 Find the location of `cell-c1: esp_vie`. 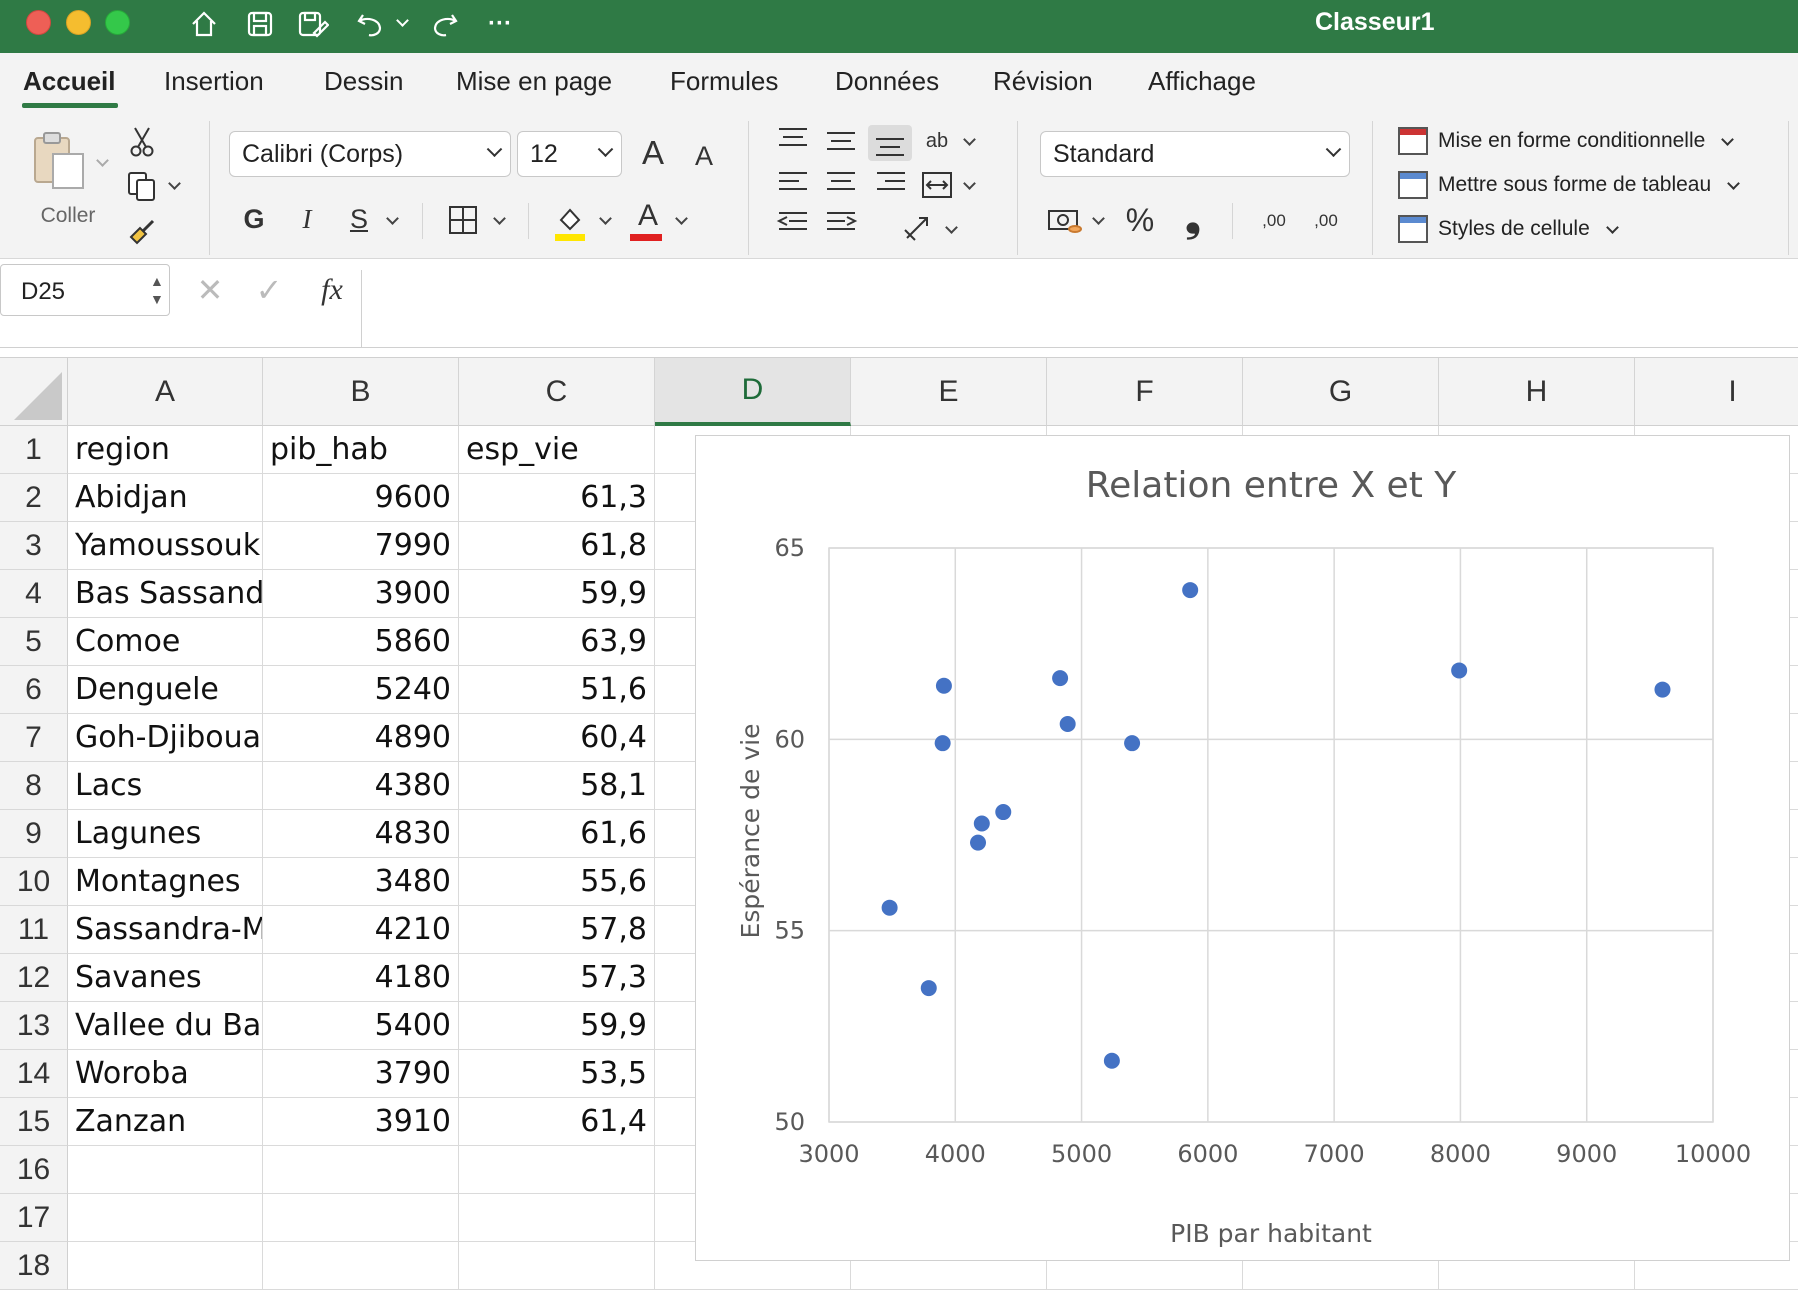

cell-c1: esp_vie is located at coordinates (557, 450).